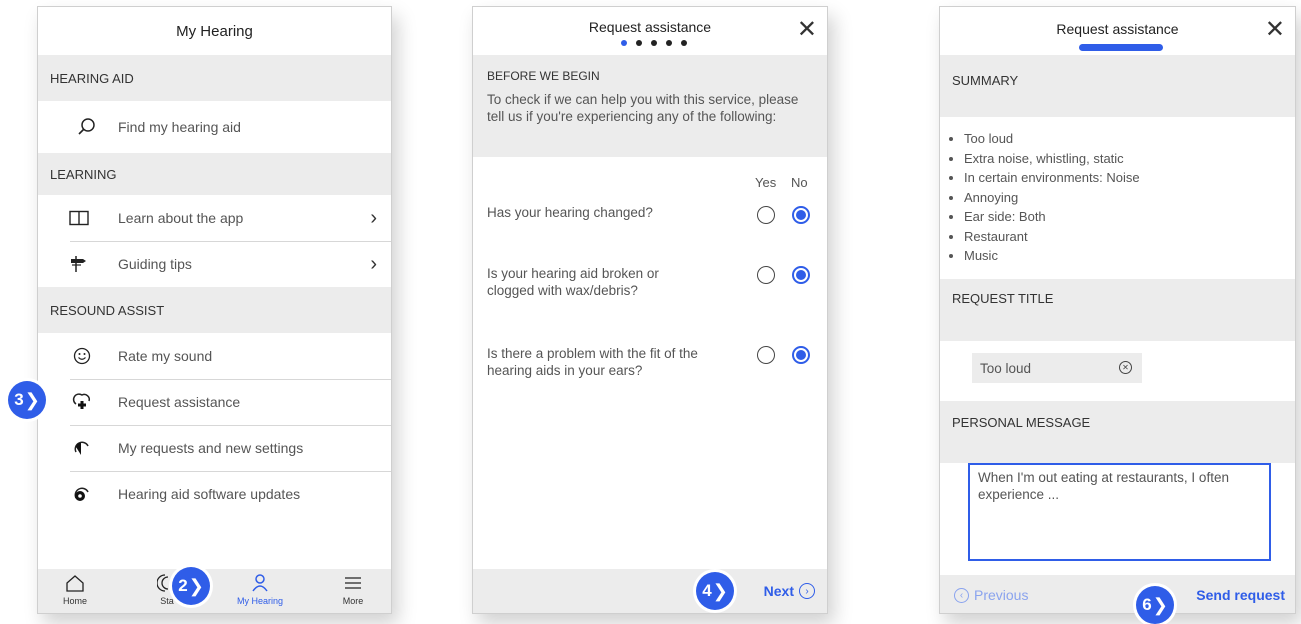  What do you see at coordinates (707, 590) in the screenshot?
I see `badge-number: 4` at bounding box center [707, 590].